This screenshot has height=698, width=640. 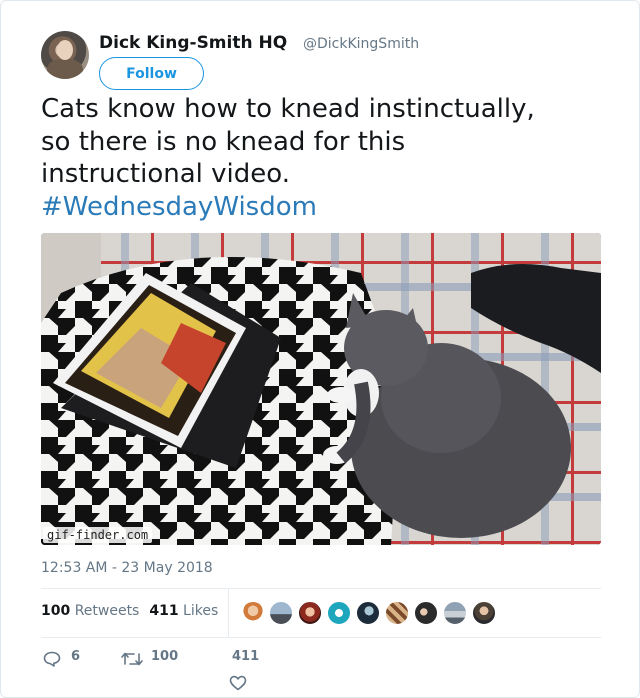 I want to click on likes-label: Likes, so click(x=201, y=611).